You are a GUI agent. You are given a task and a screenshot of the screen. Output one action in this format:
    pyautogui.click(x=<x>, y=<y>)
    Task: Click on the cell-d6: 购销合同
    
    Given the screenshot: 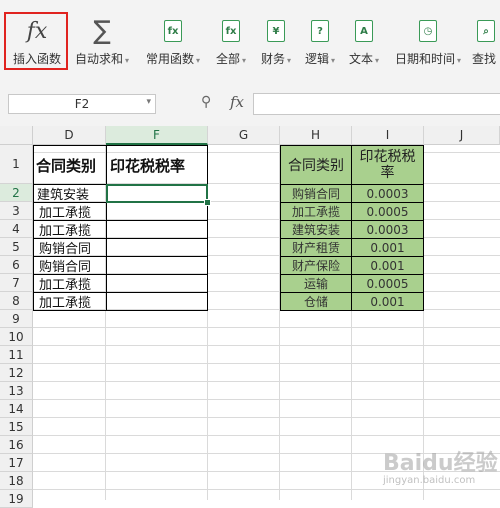 What is the action you would take?
    pyautogui.click(x=70, y=265)
    